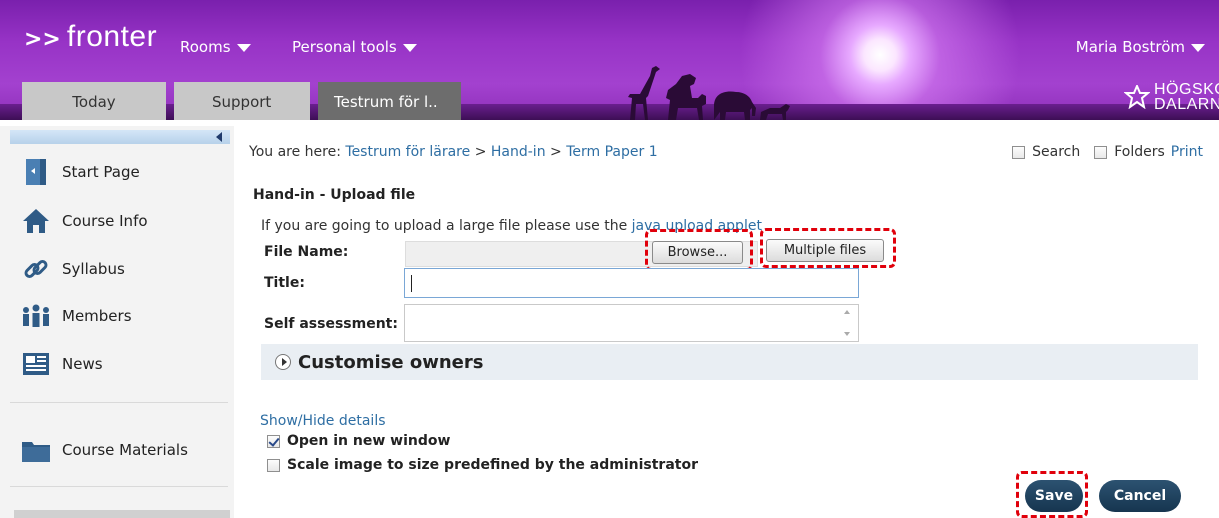 The height and width of the screenshot is (518, 1219). I want to click on logo-arrows: >>, so click(42, 39).